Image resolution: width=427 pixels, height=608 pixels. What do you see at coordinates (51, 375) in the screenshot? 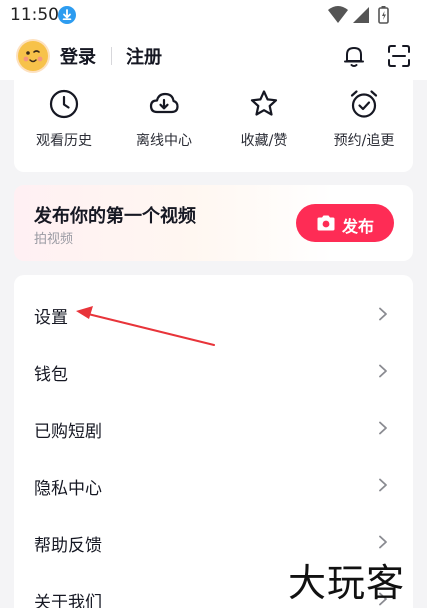
I see `menu-item-label: 钱包` at bounding box center [51, 375].